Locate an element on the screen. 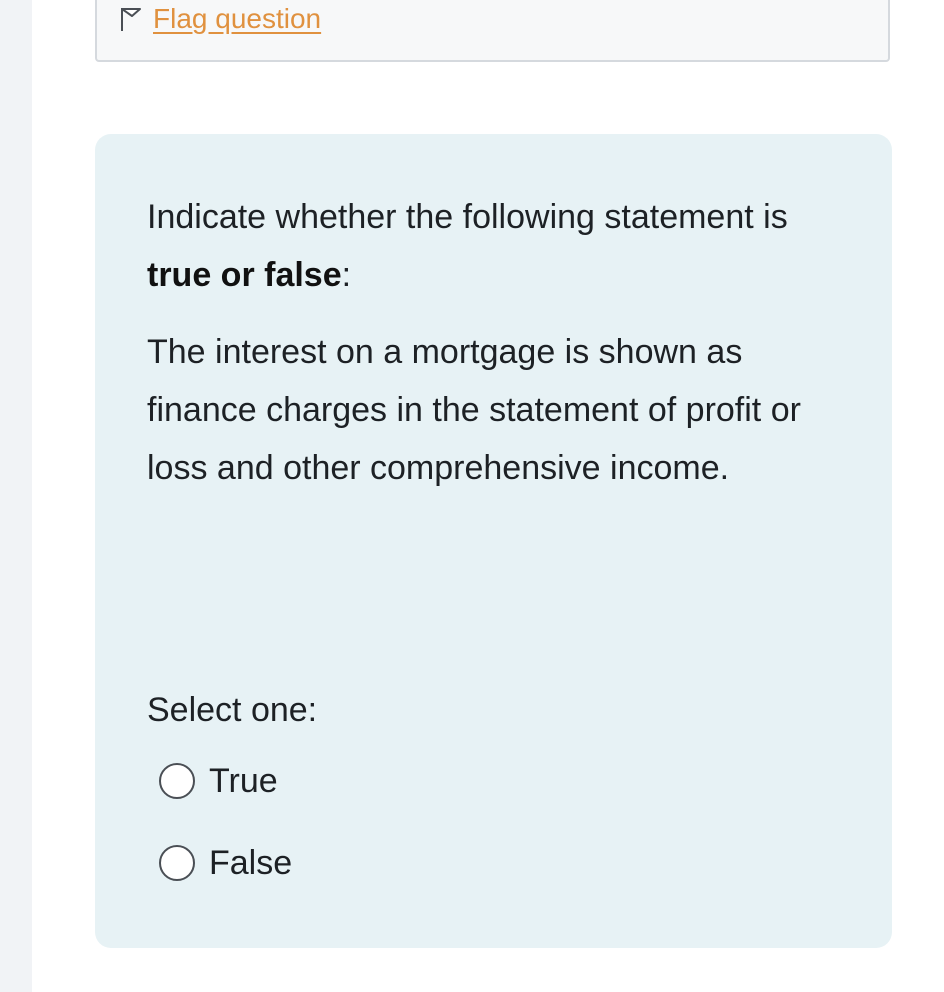  flag-outline-icon is located at coordinates (131, 19).